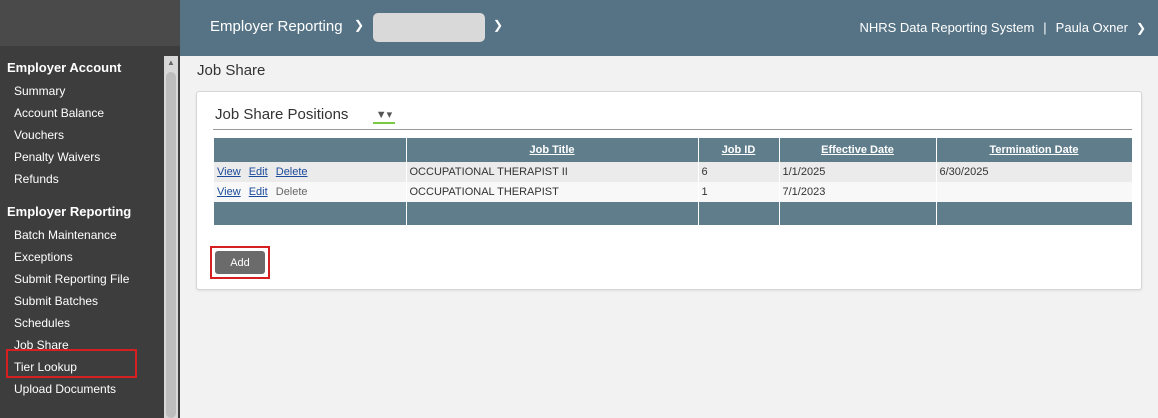 This screenshot has height=418, width=1158. What do you see at coordinates (858, 150) in the screenshot?
I see `column-header-effective-date: Effective Date` at bounding box center [858, 150].